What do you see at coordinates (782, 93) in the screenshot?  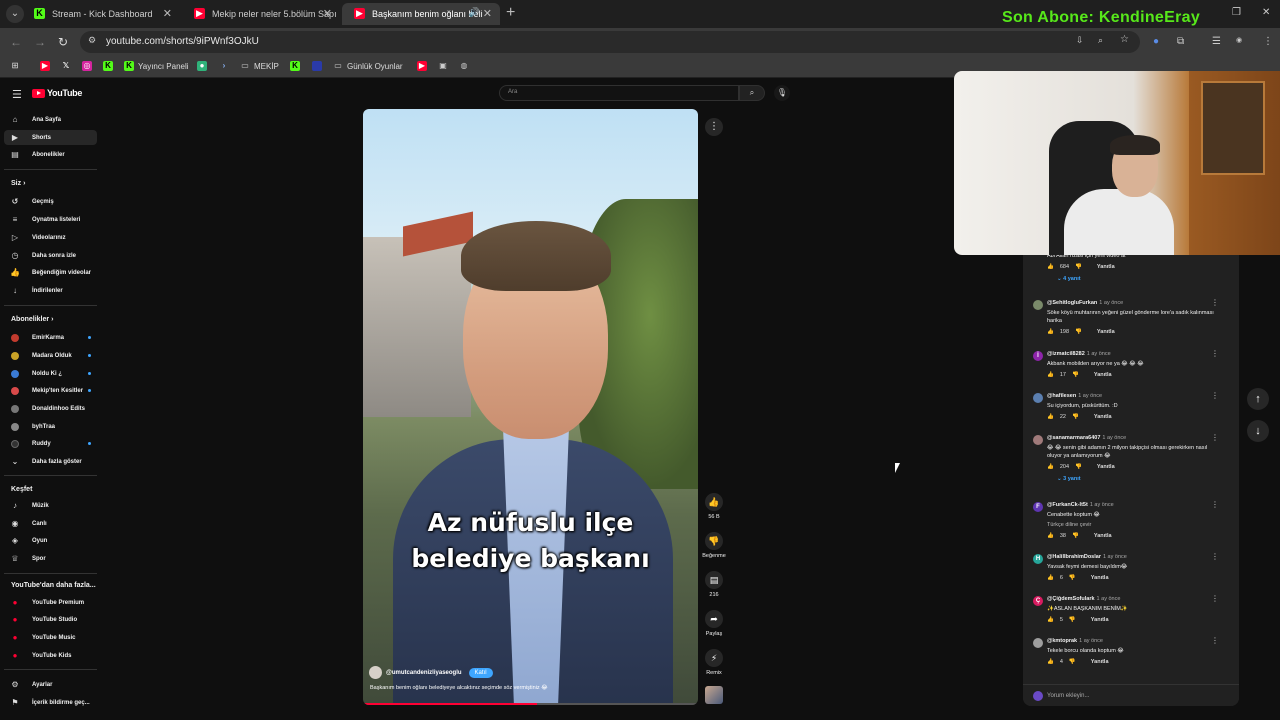 I see `microphone-icon: 🎙` at bounding box center [782, 93].